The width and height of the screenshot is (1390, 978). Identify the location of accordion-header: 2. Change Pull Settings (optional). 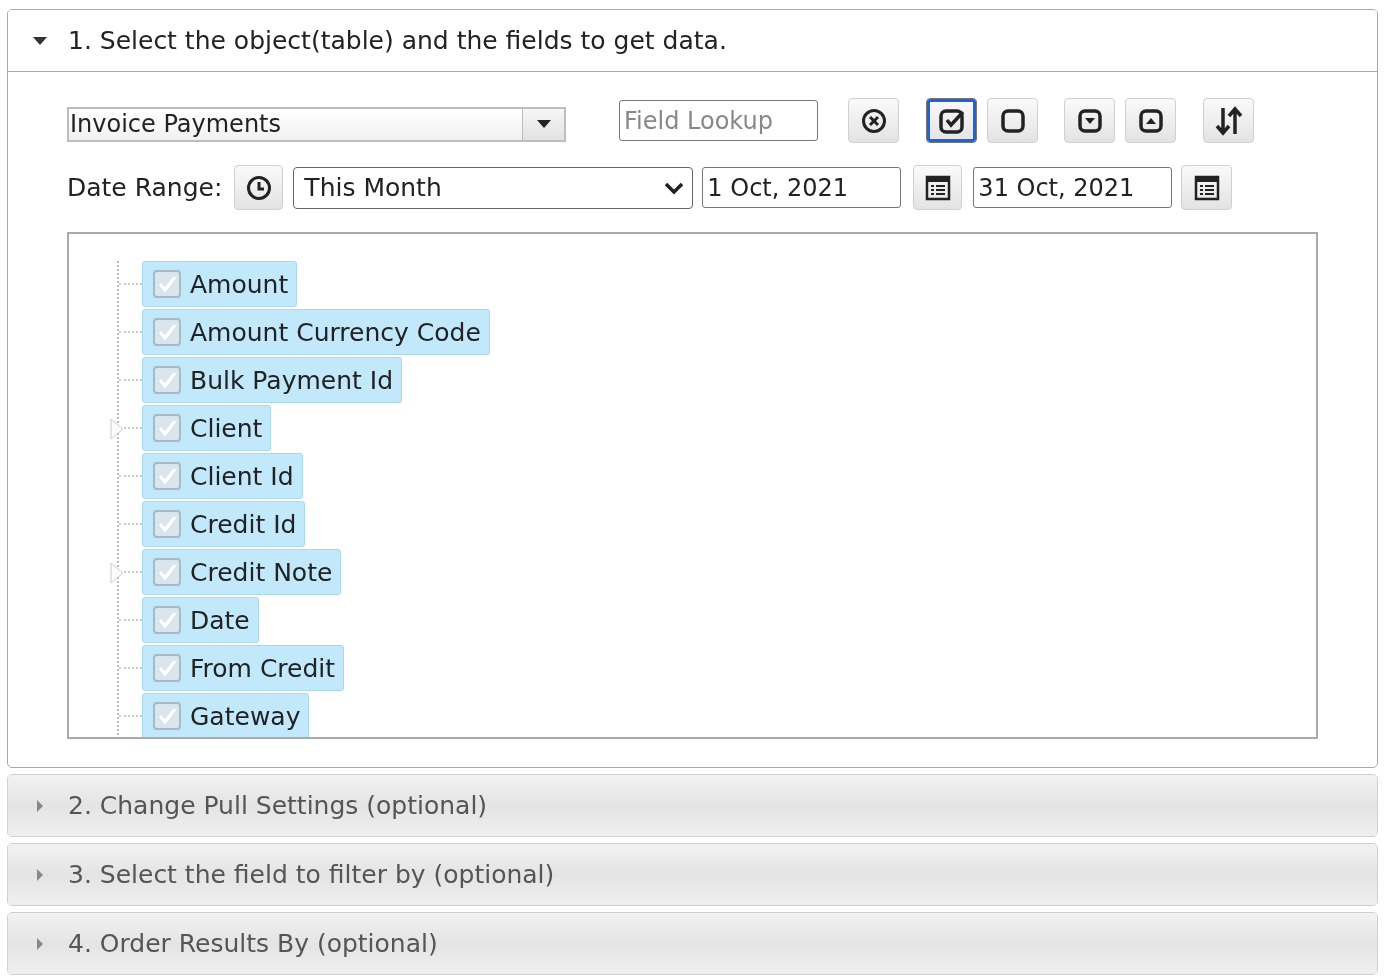
(692, 805).